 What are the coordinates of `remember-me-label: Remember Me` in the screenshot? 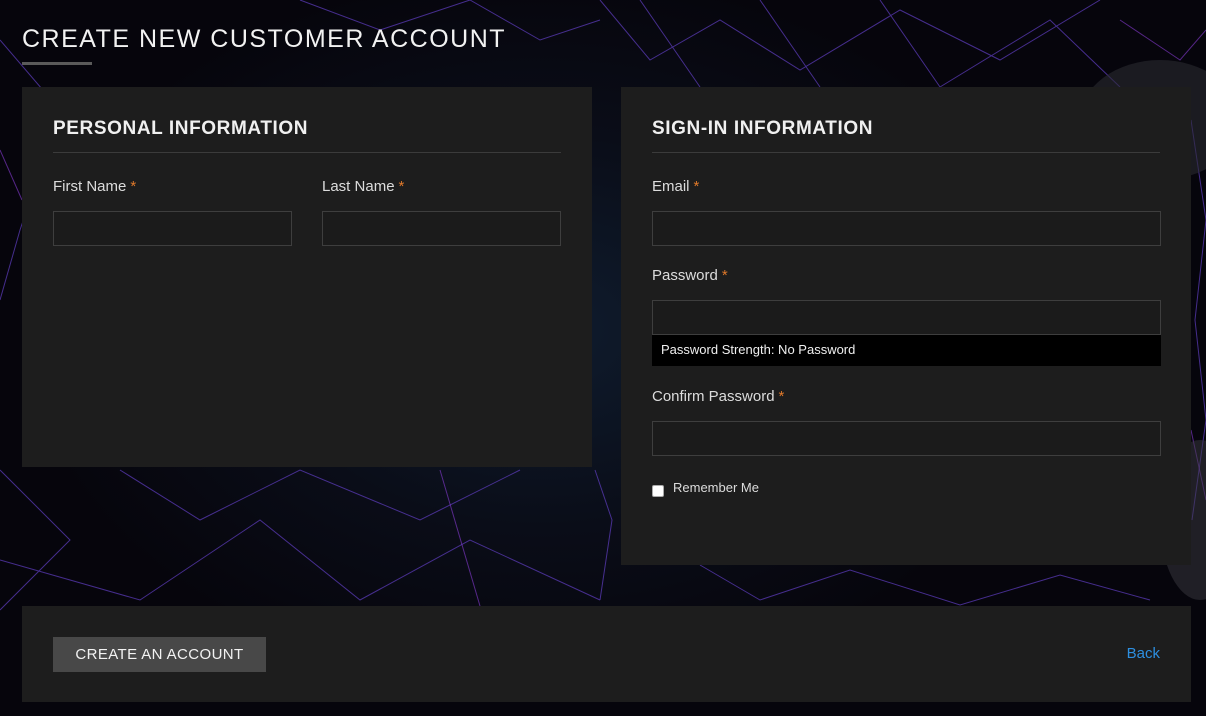 It's located at (716, 487).